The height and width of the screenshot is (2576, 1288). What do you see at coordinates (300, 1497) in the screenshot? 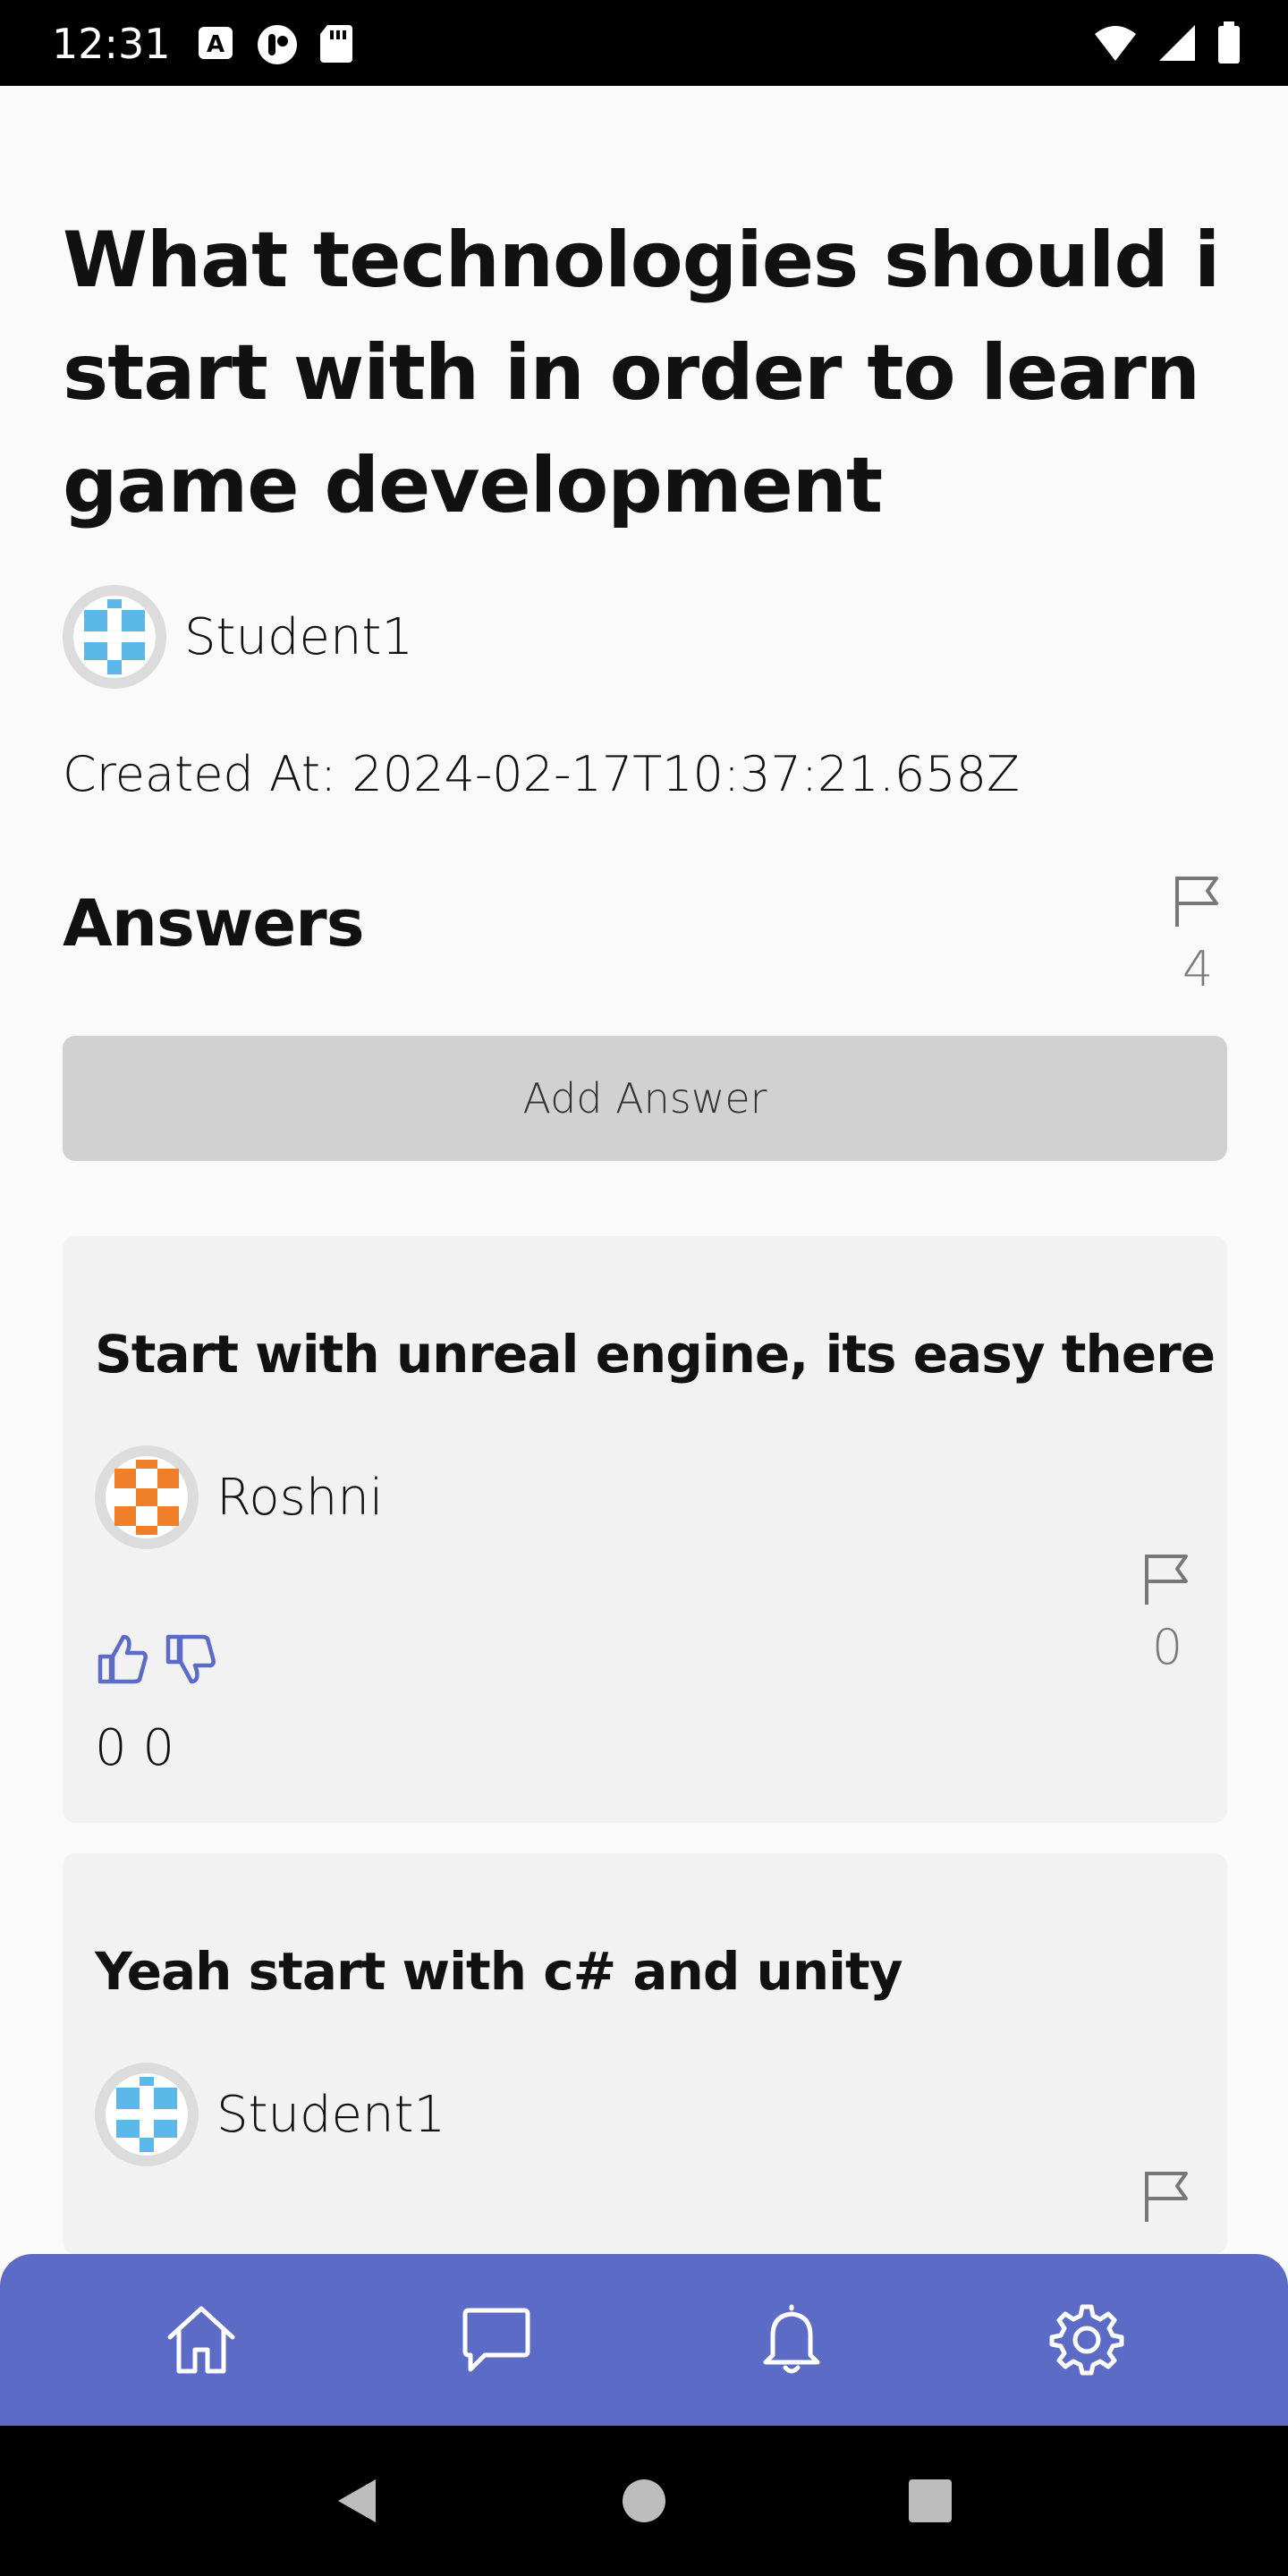
I see `author-name: Roshni` at bounding box center [300, 1497].